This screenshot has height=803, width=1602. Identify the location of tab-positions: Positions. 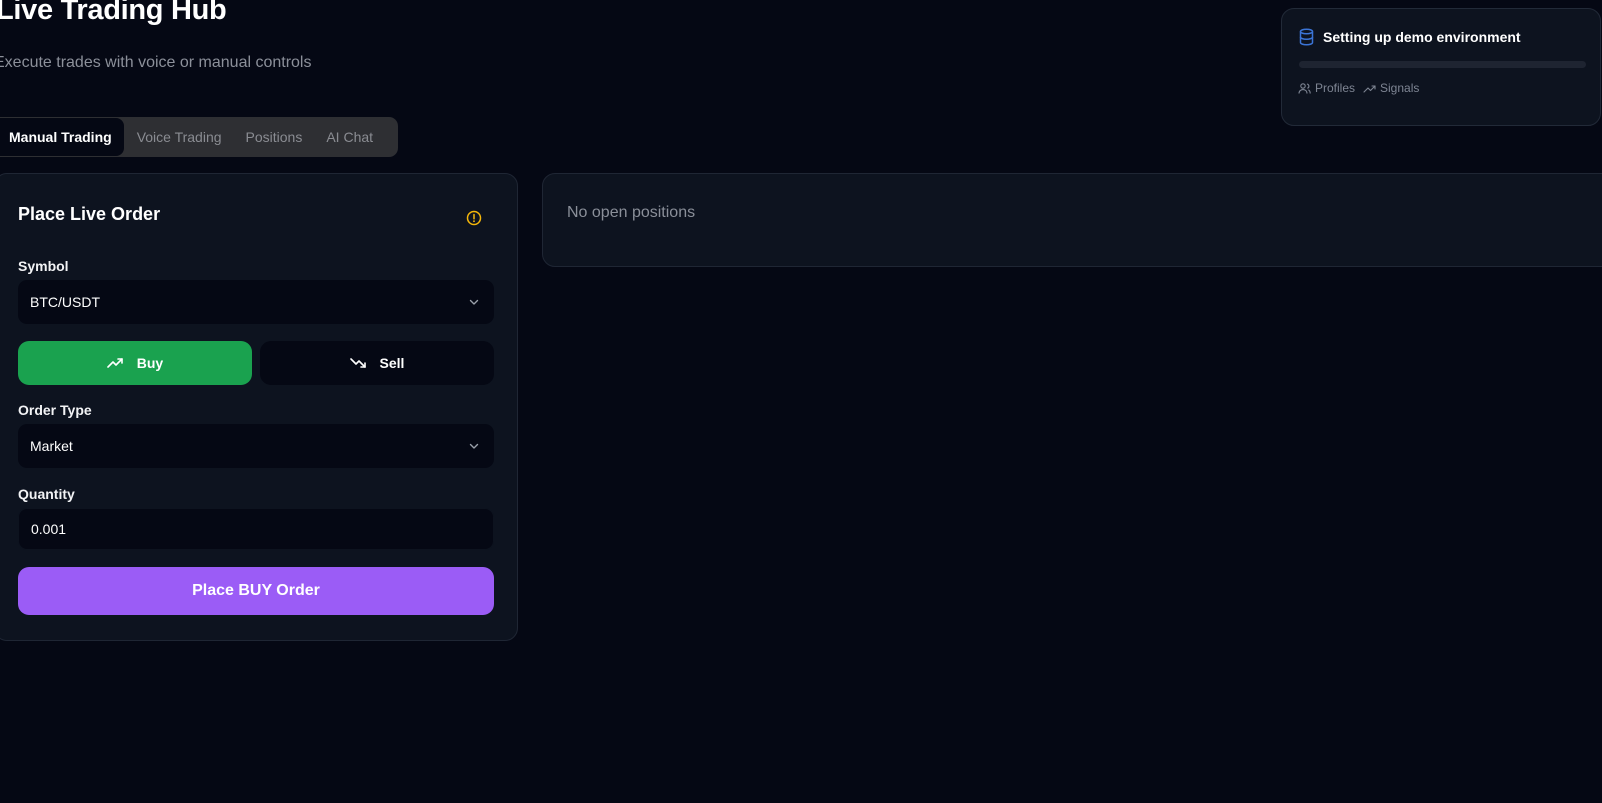
(274, 137).